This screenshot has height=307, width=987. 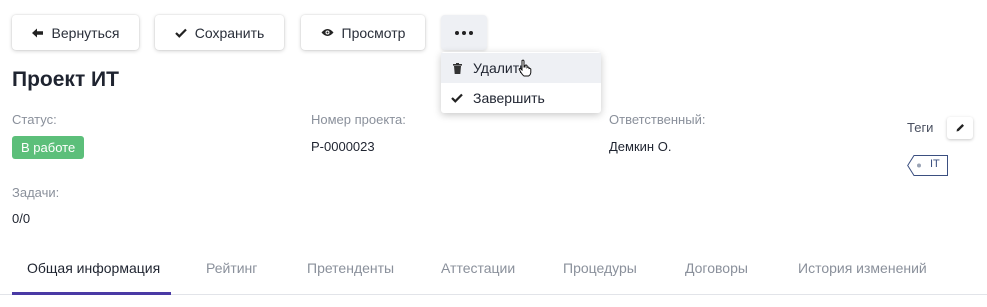 I want to click on back-button: Вернуться, so click(x=75, y=32).